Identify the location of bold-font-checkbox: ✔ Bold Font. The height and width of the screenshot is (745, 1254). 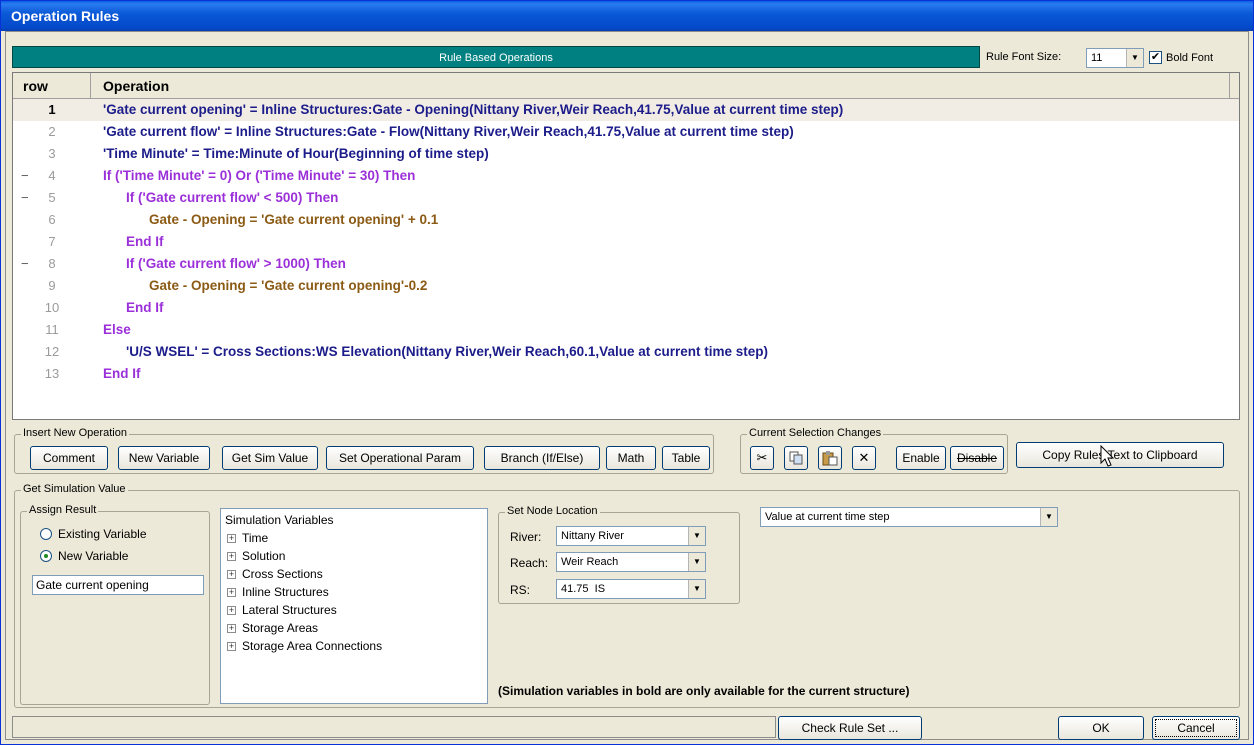
(1181, 57).